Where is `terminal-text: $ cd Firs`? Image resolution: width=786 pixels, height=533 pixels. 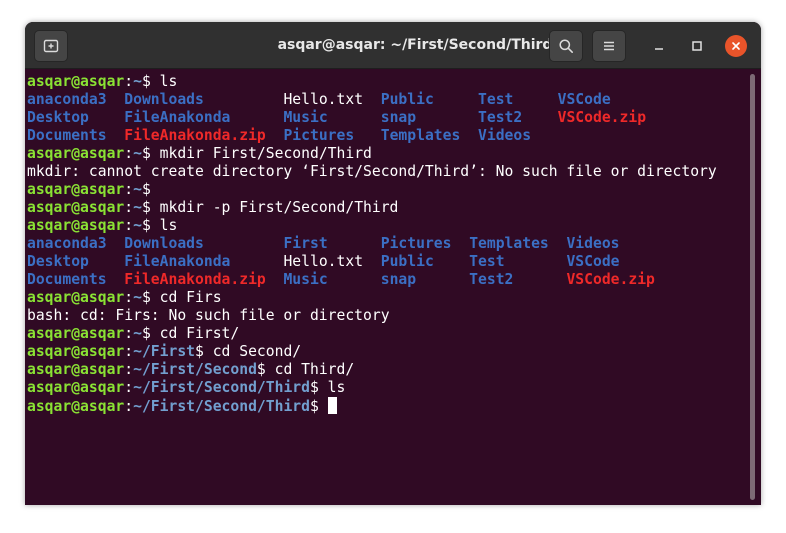 terminal-text: $ cd Firs is located at coordinates (181, 297).